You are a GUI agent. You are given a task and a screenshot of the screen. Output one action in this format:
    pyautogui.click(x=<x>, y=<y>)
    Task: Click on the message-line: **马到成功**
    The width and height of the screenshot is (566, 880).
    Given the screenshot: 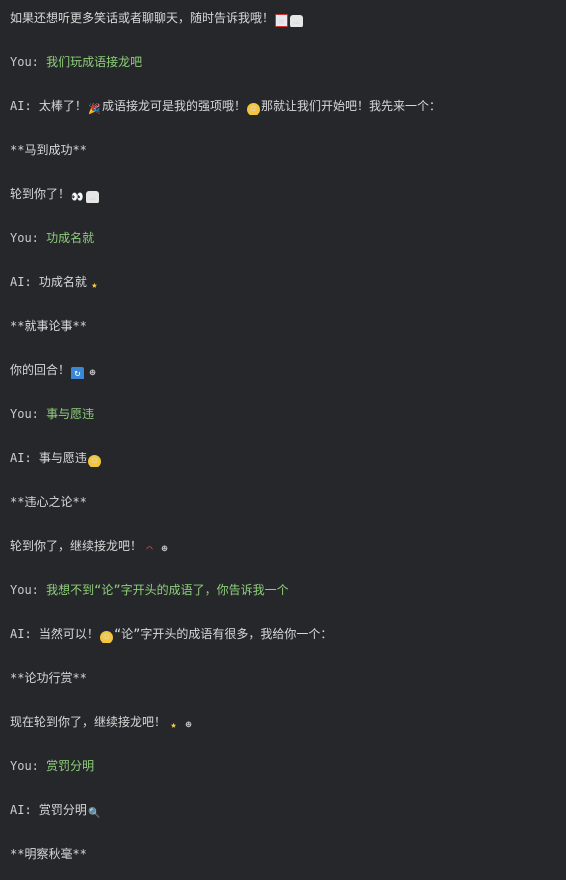 What is the action you would take?
    pyautogui.click(x=285, y=150)
    